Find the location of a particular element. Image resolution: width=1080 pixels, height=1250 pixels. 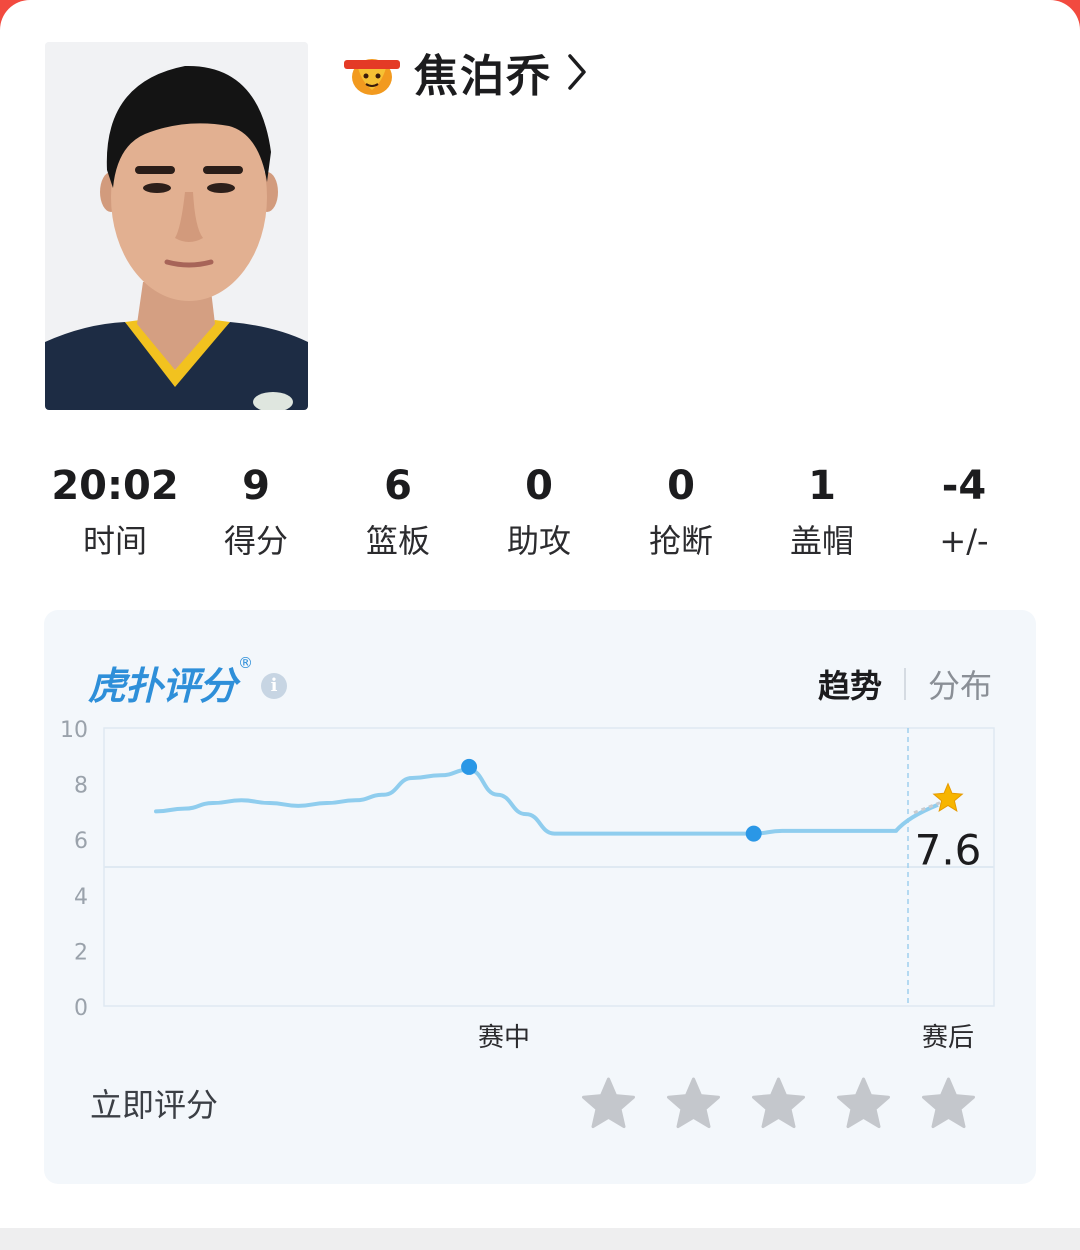

stat-label: 时间 is located at coordinates (114, 541).